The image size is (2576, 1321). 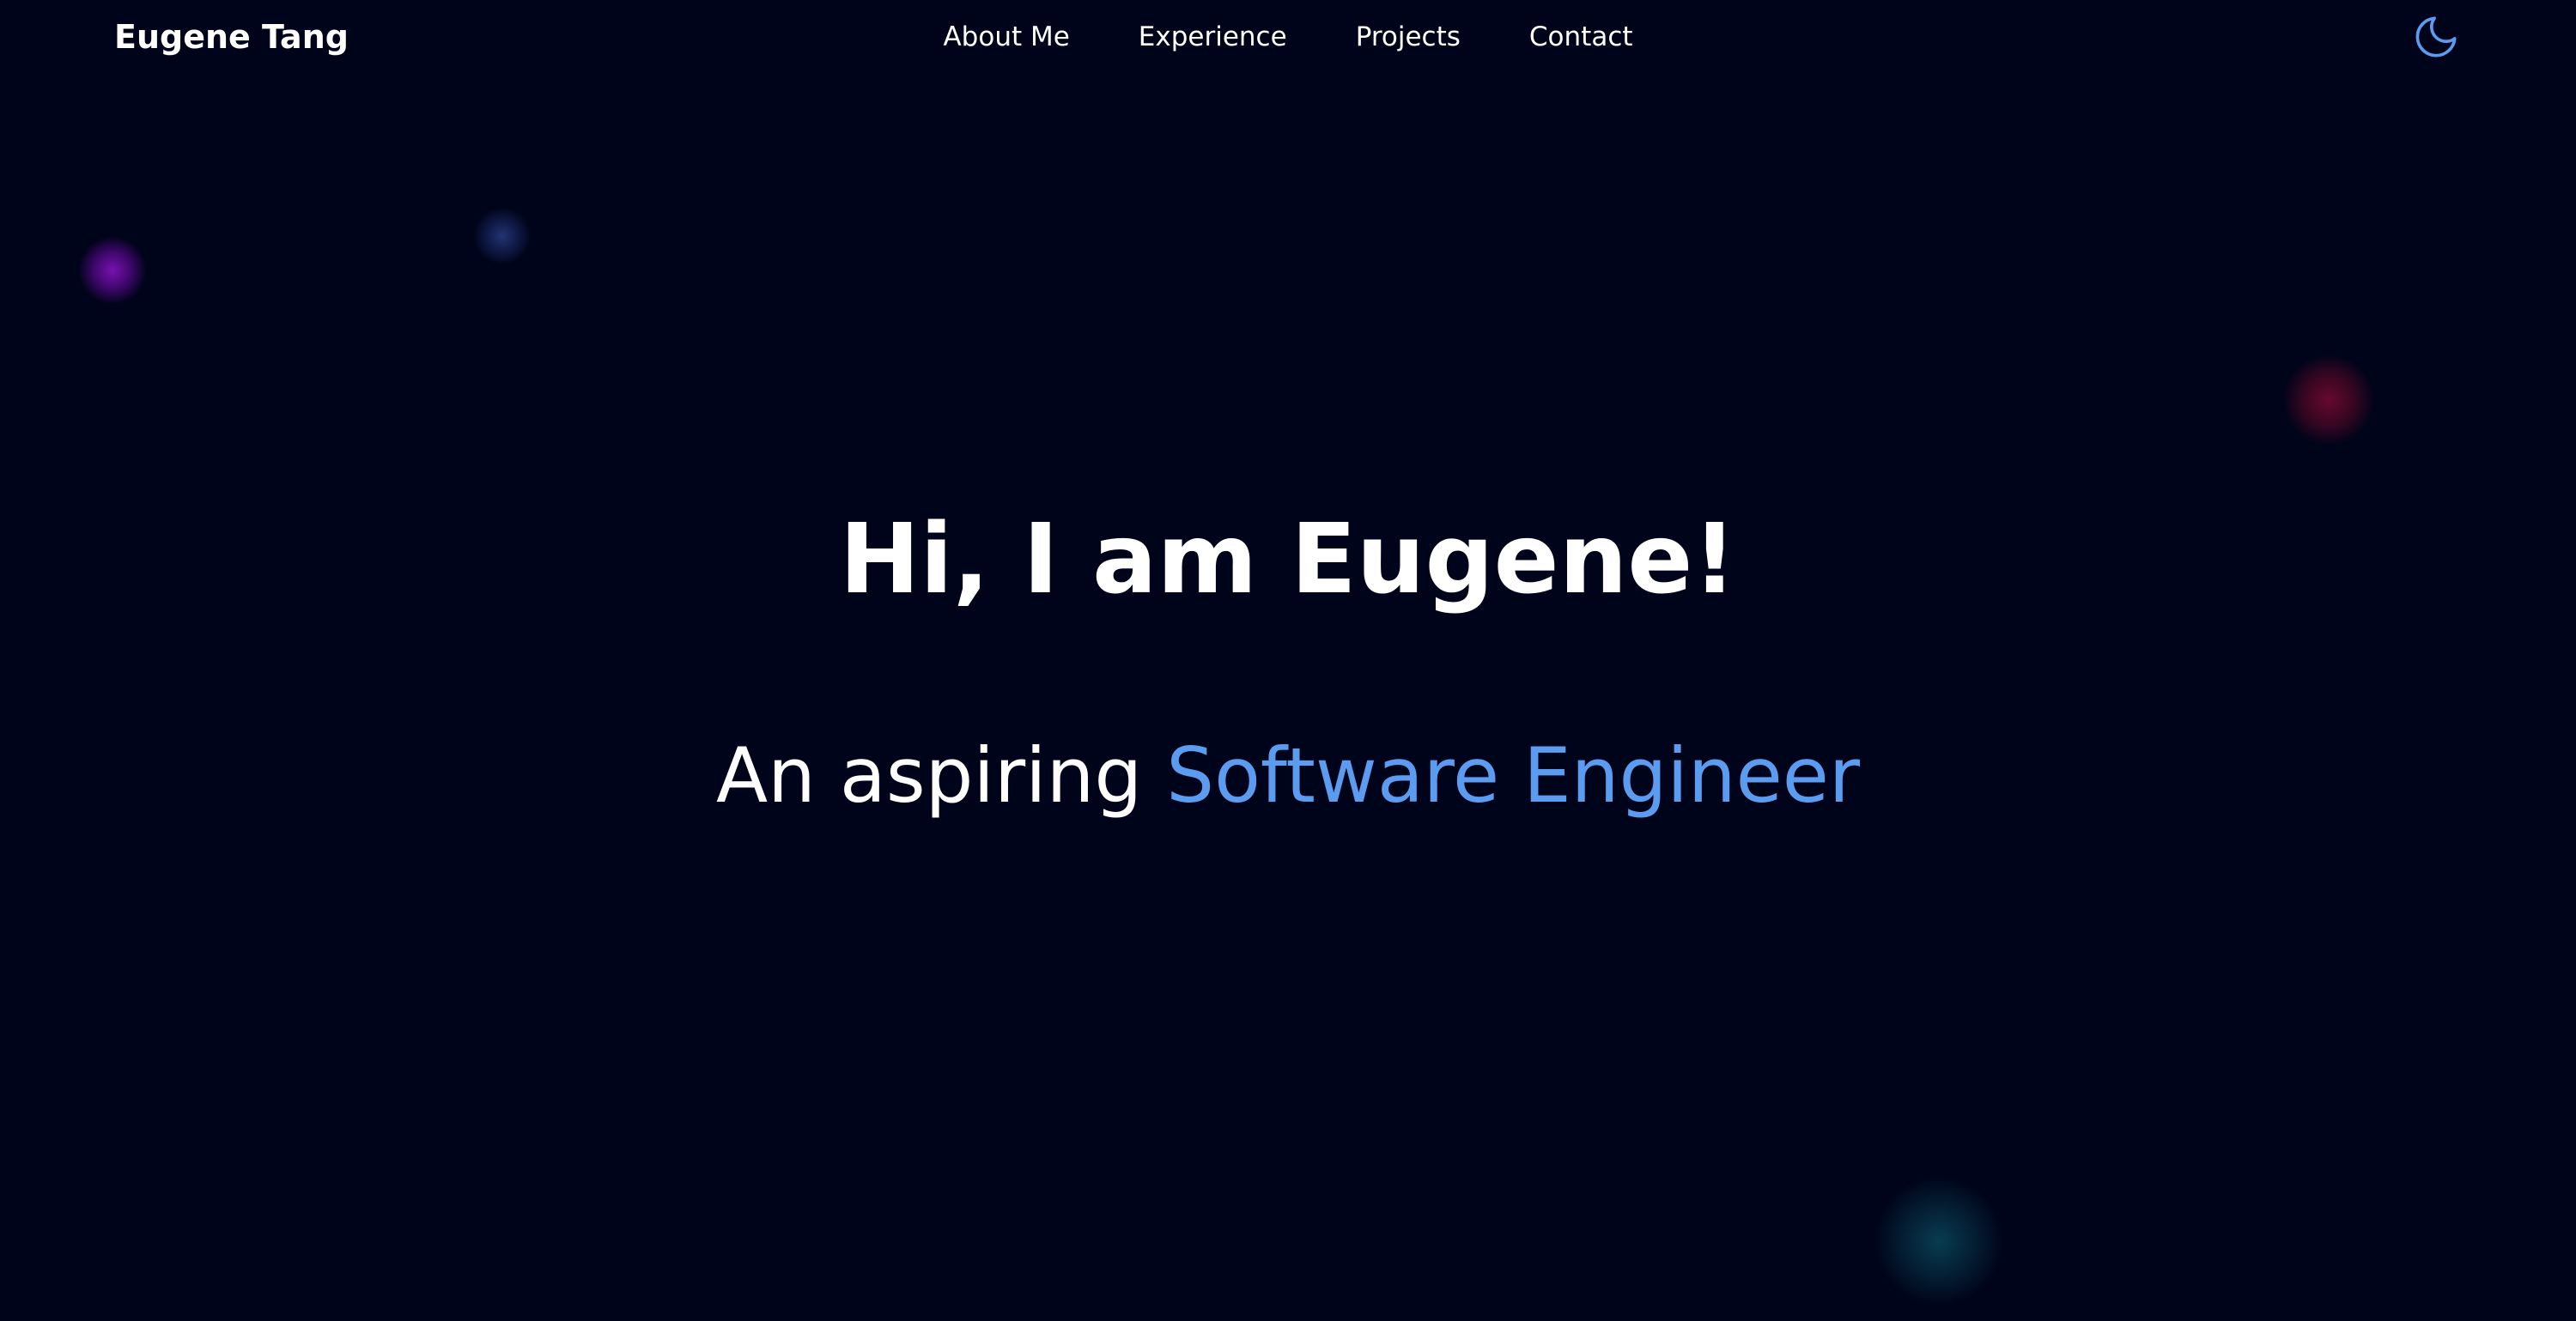 I want to click on teal-glow-orb, so click(x=1938, y=1241).